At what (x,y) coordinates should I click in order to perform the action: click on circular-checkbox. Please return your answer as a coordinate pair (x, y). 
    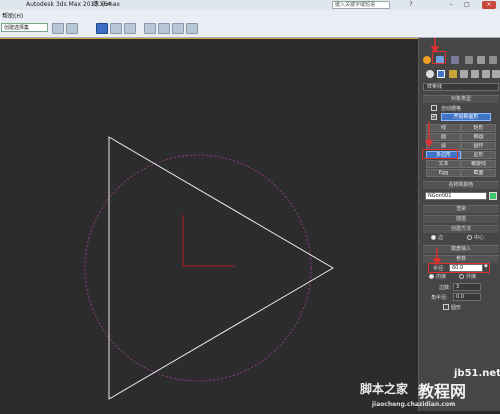
    Looking at the image, I should click on (446, 307).